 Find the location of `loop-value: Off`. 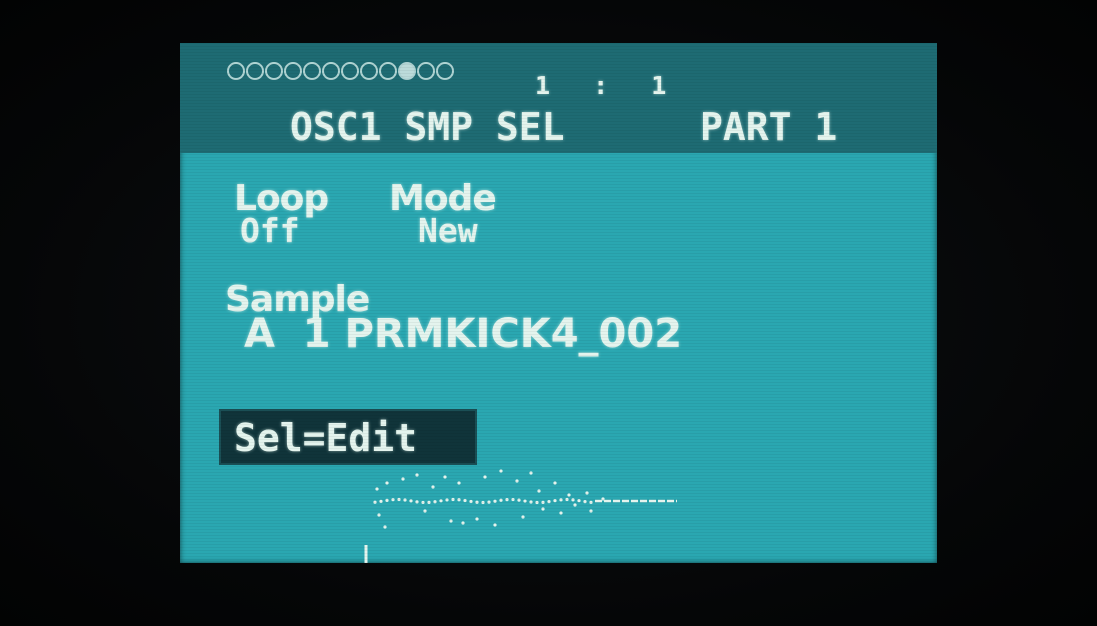

loop-value: Off is located at coordinates (270, 230).